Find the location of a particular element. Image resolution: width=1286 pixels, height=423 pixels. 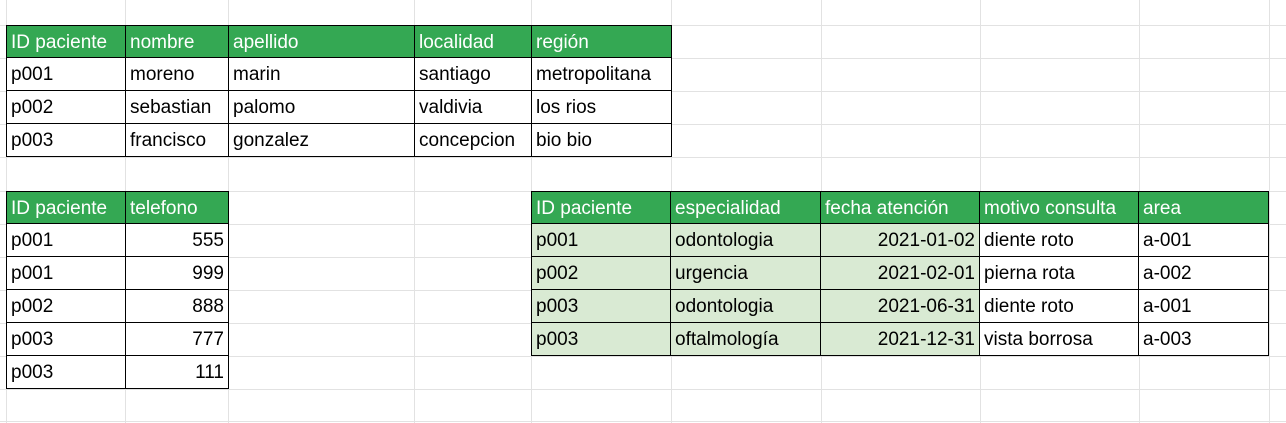

cell: 2021-02-01 is located at coordinates (900, 273).